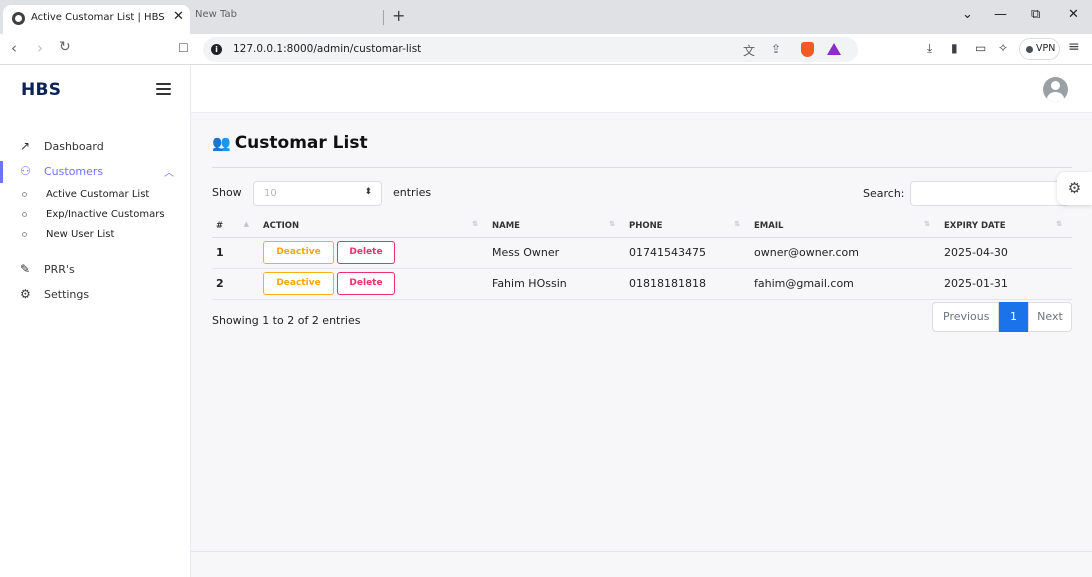 This screenshot has width=1092, height=577. I want to click on next-page-button: Next, so click(1050, 317).